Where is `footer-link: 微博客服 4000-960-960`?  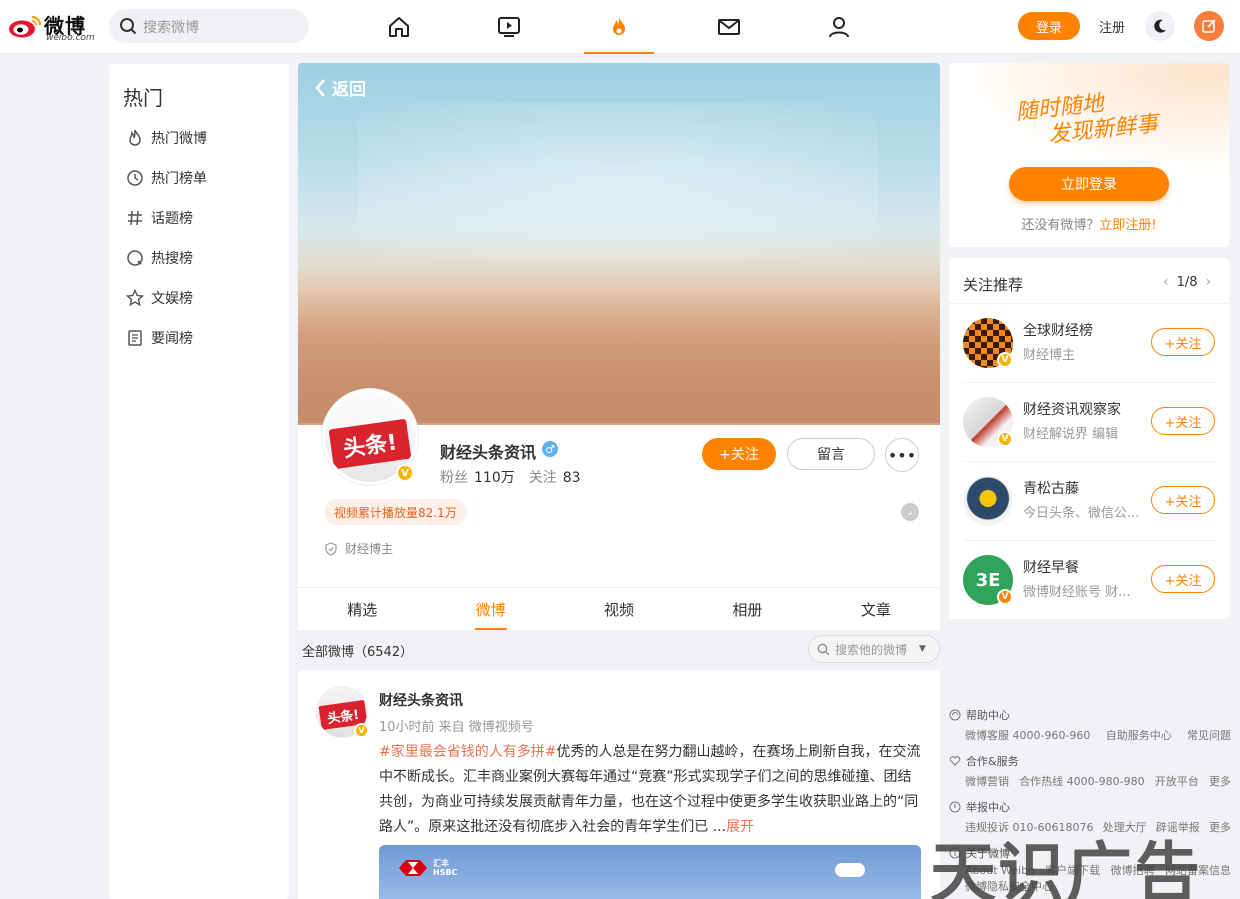 footer-link: 微博客服 4000-960-960 is located at coordinates (1027, 735).